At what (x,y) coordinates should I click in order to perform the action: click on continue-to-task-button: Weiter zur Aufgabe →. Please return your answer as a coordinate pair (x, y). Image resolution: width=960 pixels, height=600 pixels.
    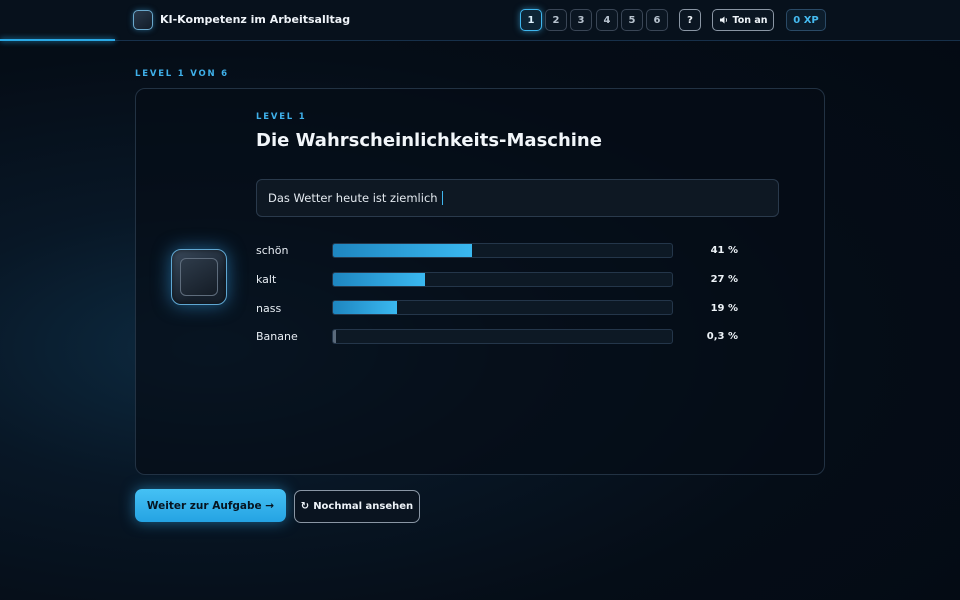
    Looking at the image, I should click on (210, 505).